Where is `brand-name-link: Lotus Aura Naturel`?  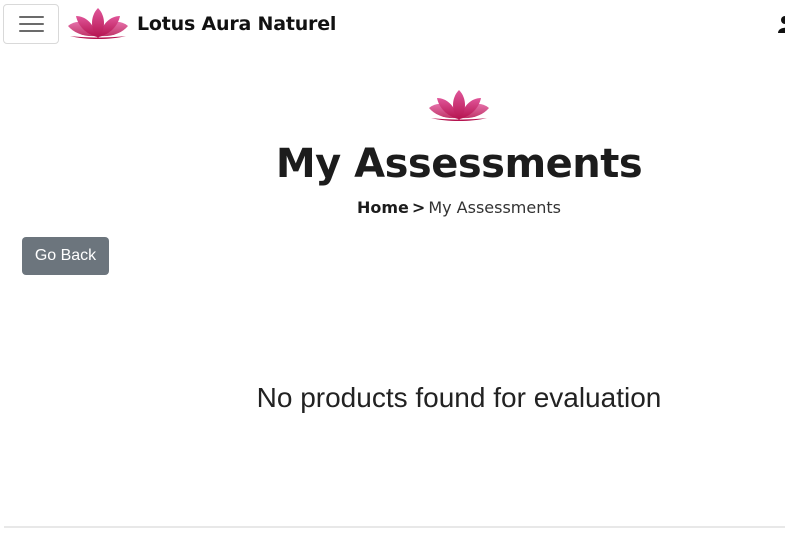
brand-name-link: Lotus Aura Naturel is located at coordinates (236, 24).